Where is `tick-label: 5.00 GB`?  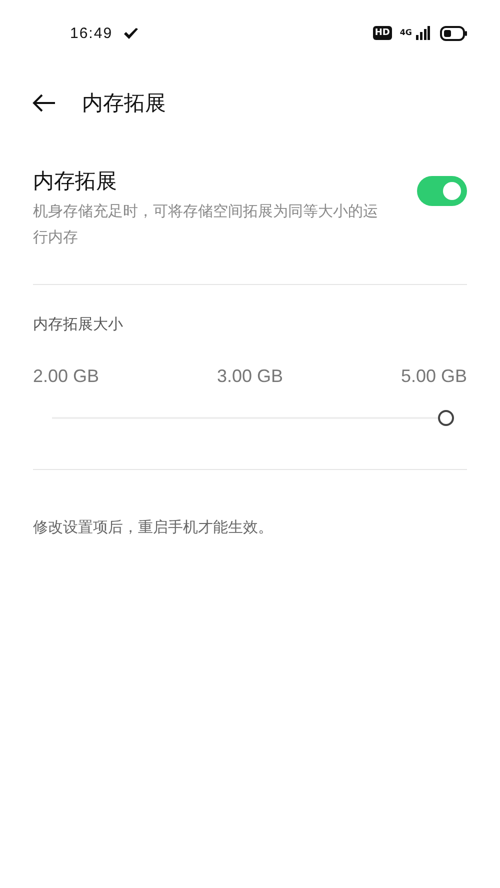
tick-label: 5.00 GB is located at coordinates (433, 376).